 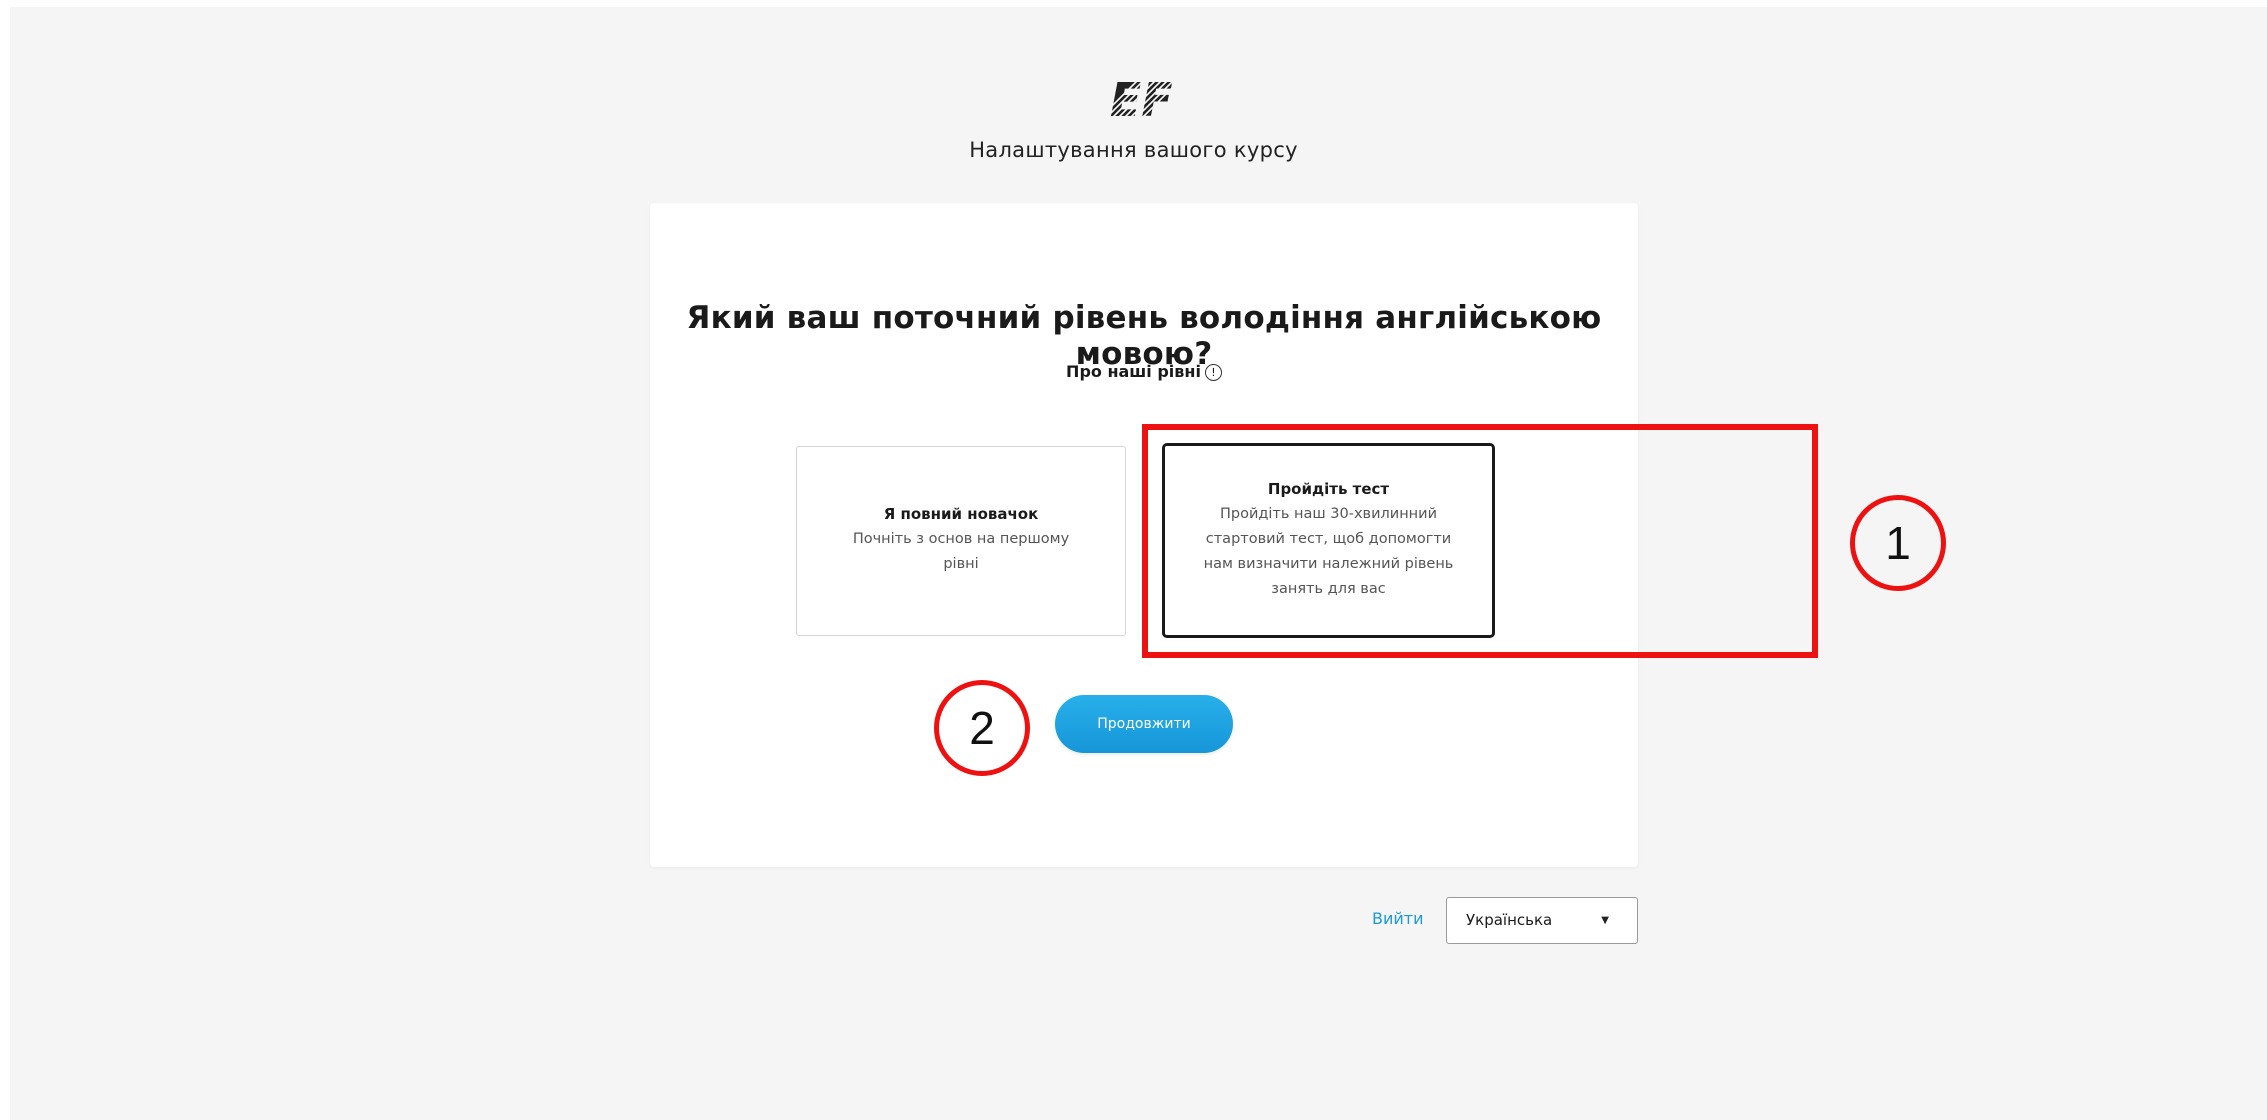 What do you see at coordinates (1144, 724) in the screenshot?
I see `continue-button: Продовжити` at bounding box center [1144, 724].